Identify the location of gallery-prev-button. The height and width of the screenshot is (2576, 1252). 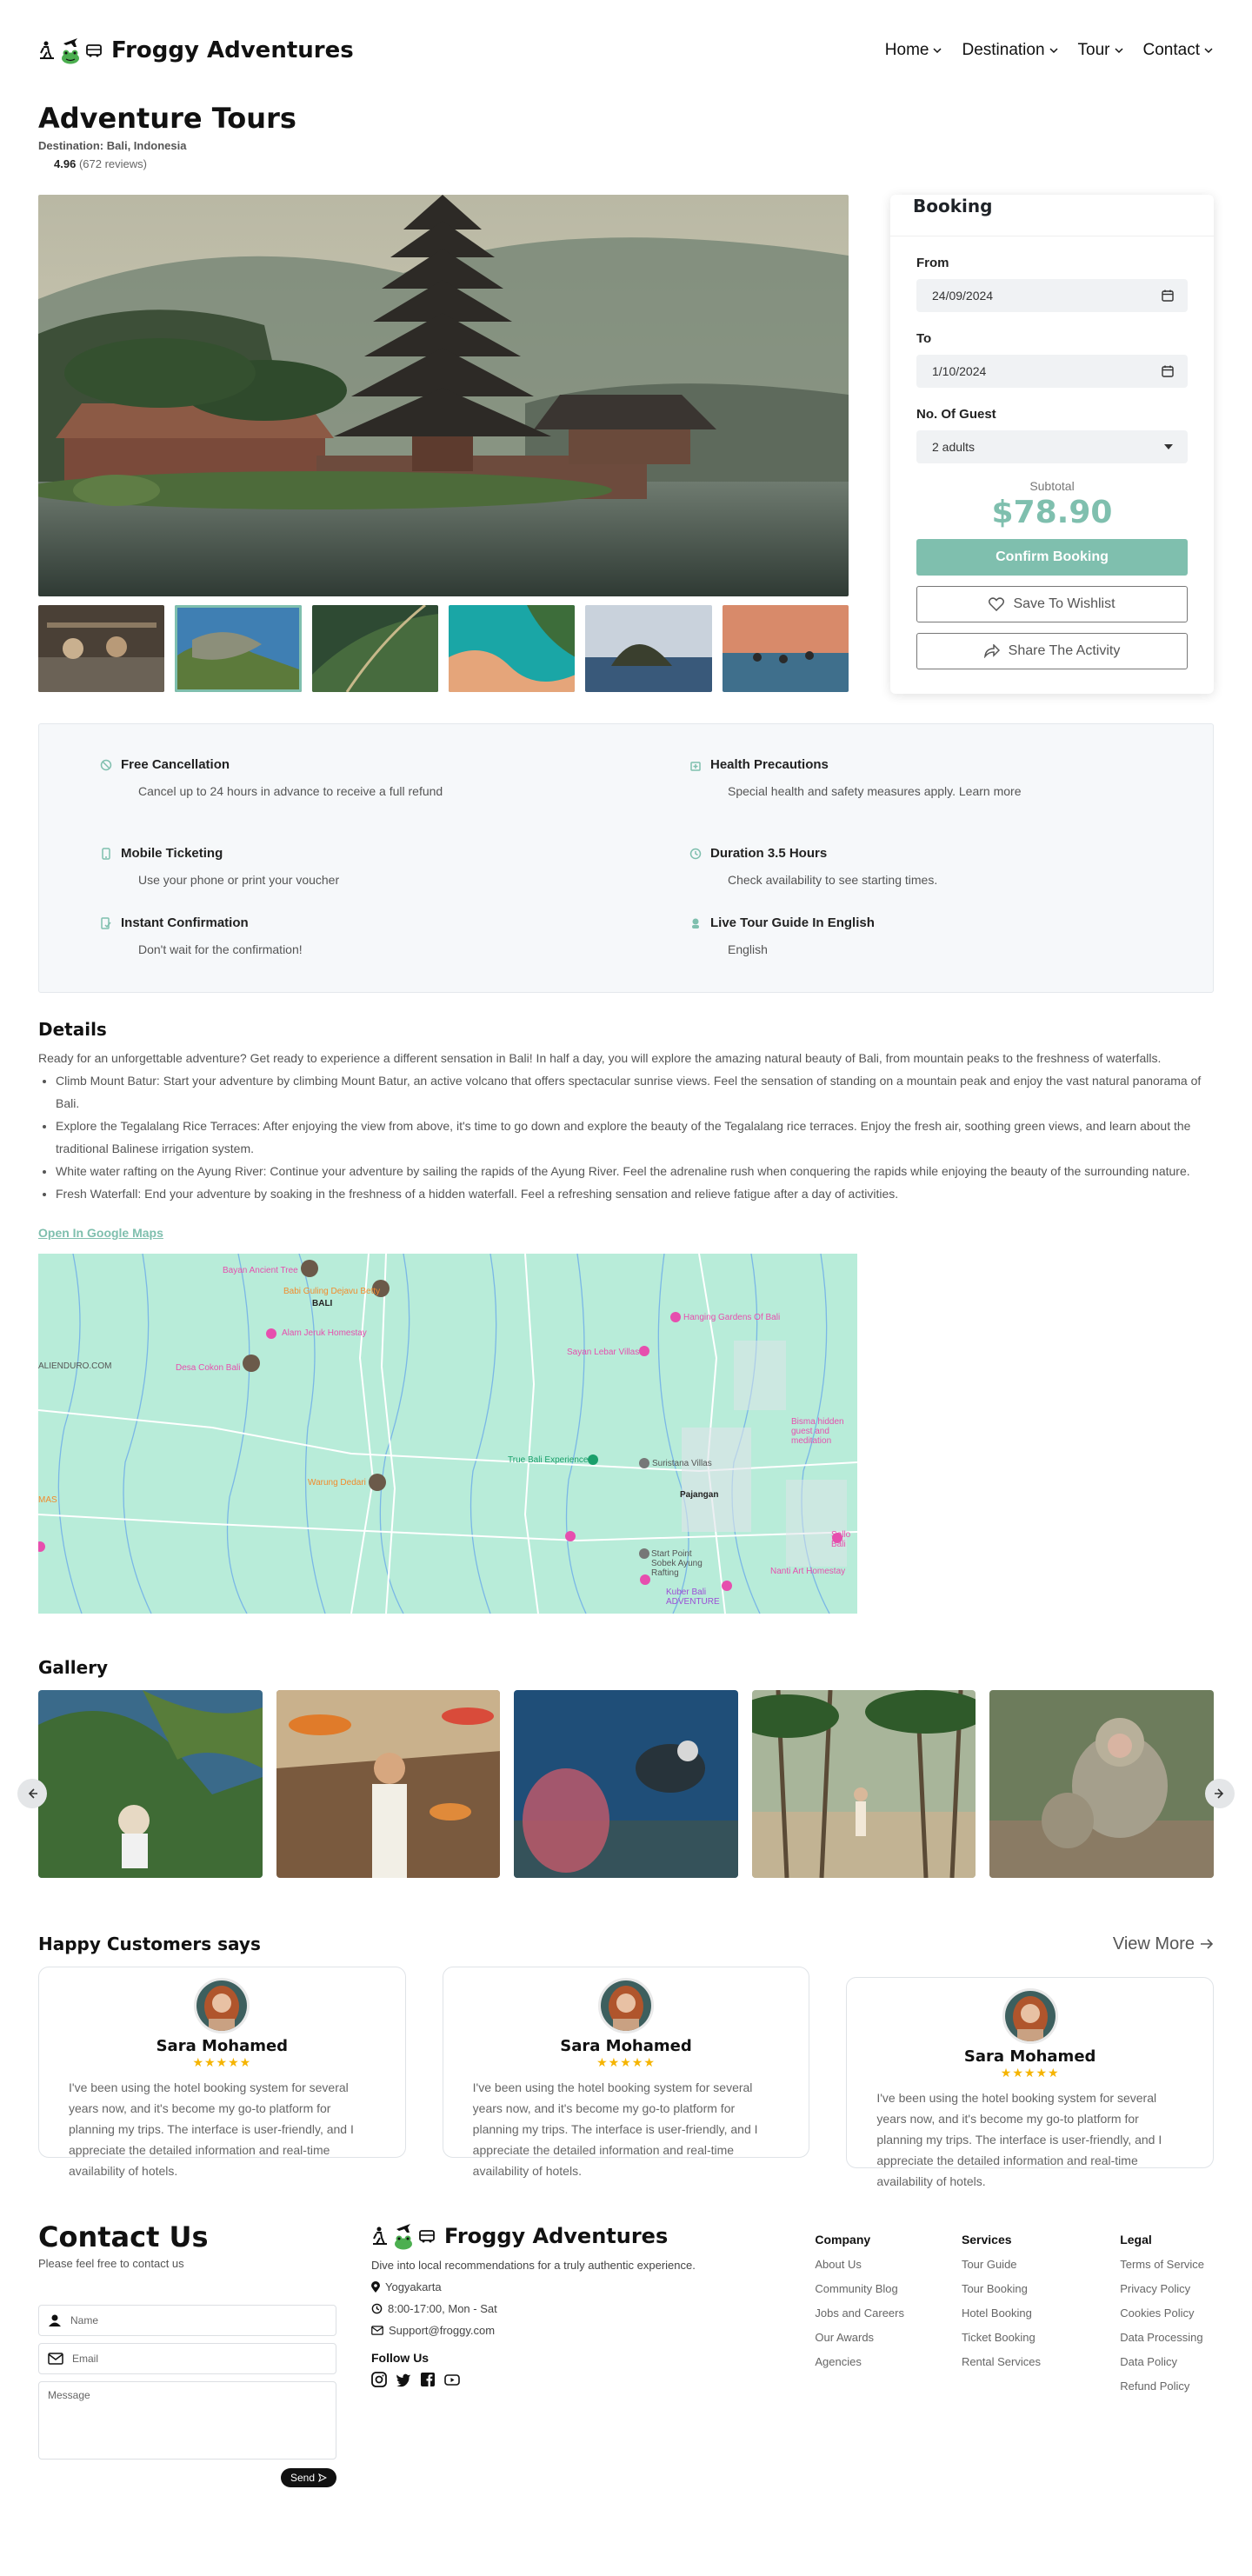
(32, 1793).